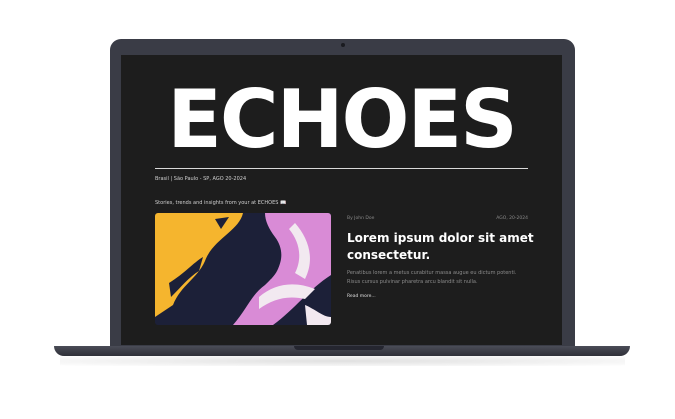 The image size is (675, 419). What do you see at coordinates (512, 218) in the screenshot?
I see `article-date: AGO, 20-2024` at bounding box center [512, 218].